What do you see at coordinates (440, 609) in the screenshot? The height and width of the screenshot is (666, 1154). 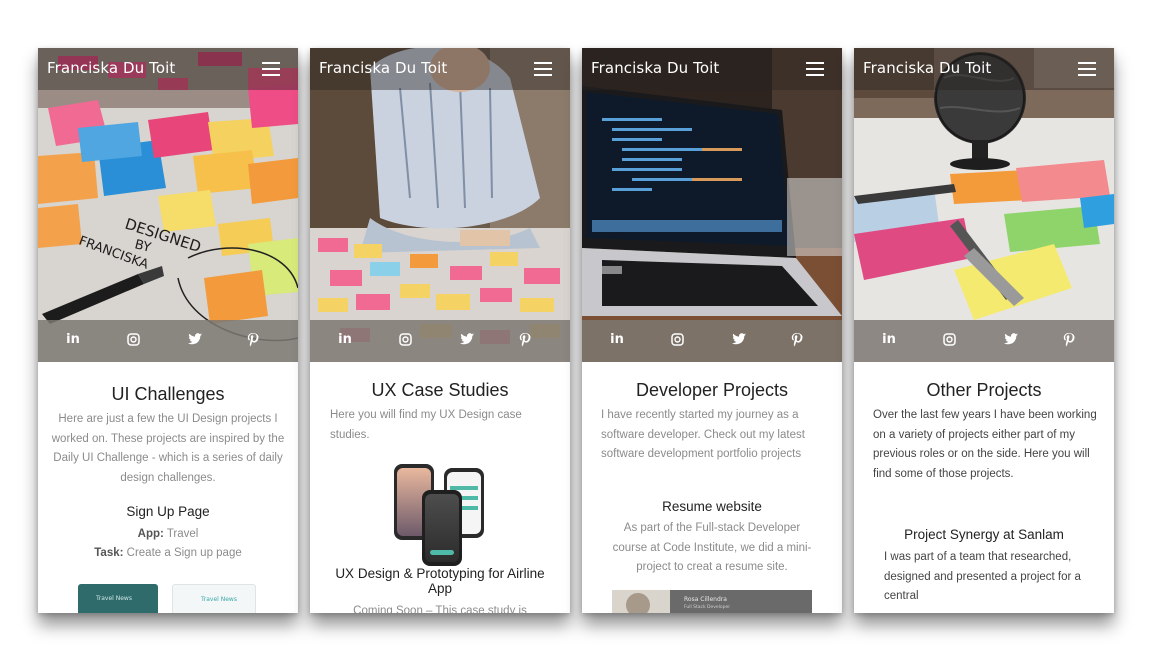 I see `project-teaser: Coming Soon – This case study is` at bounding box center [440, 609].